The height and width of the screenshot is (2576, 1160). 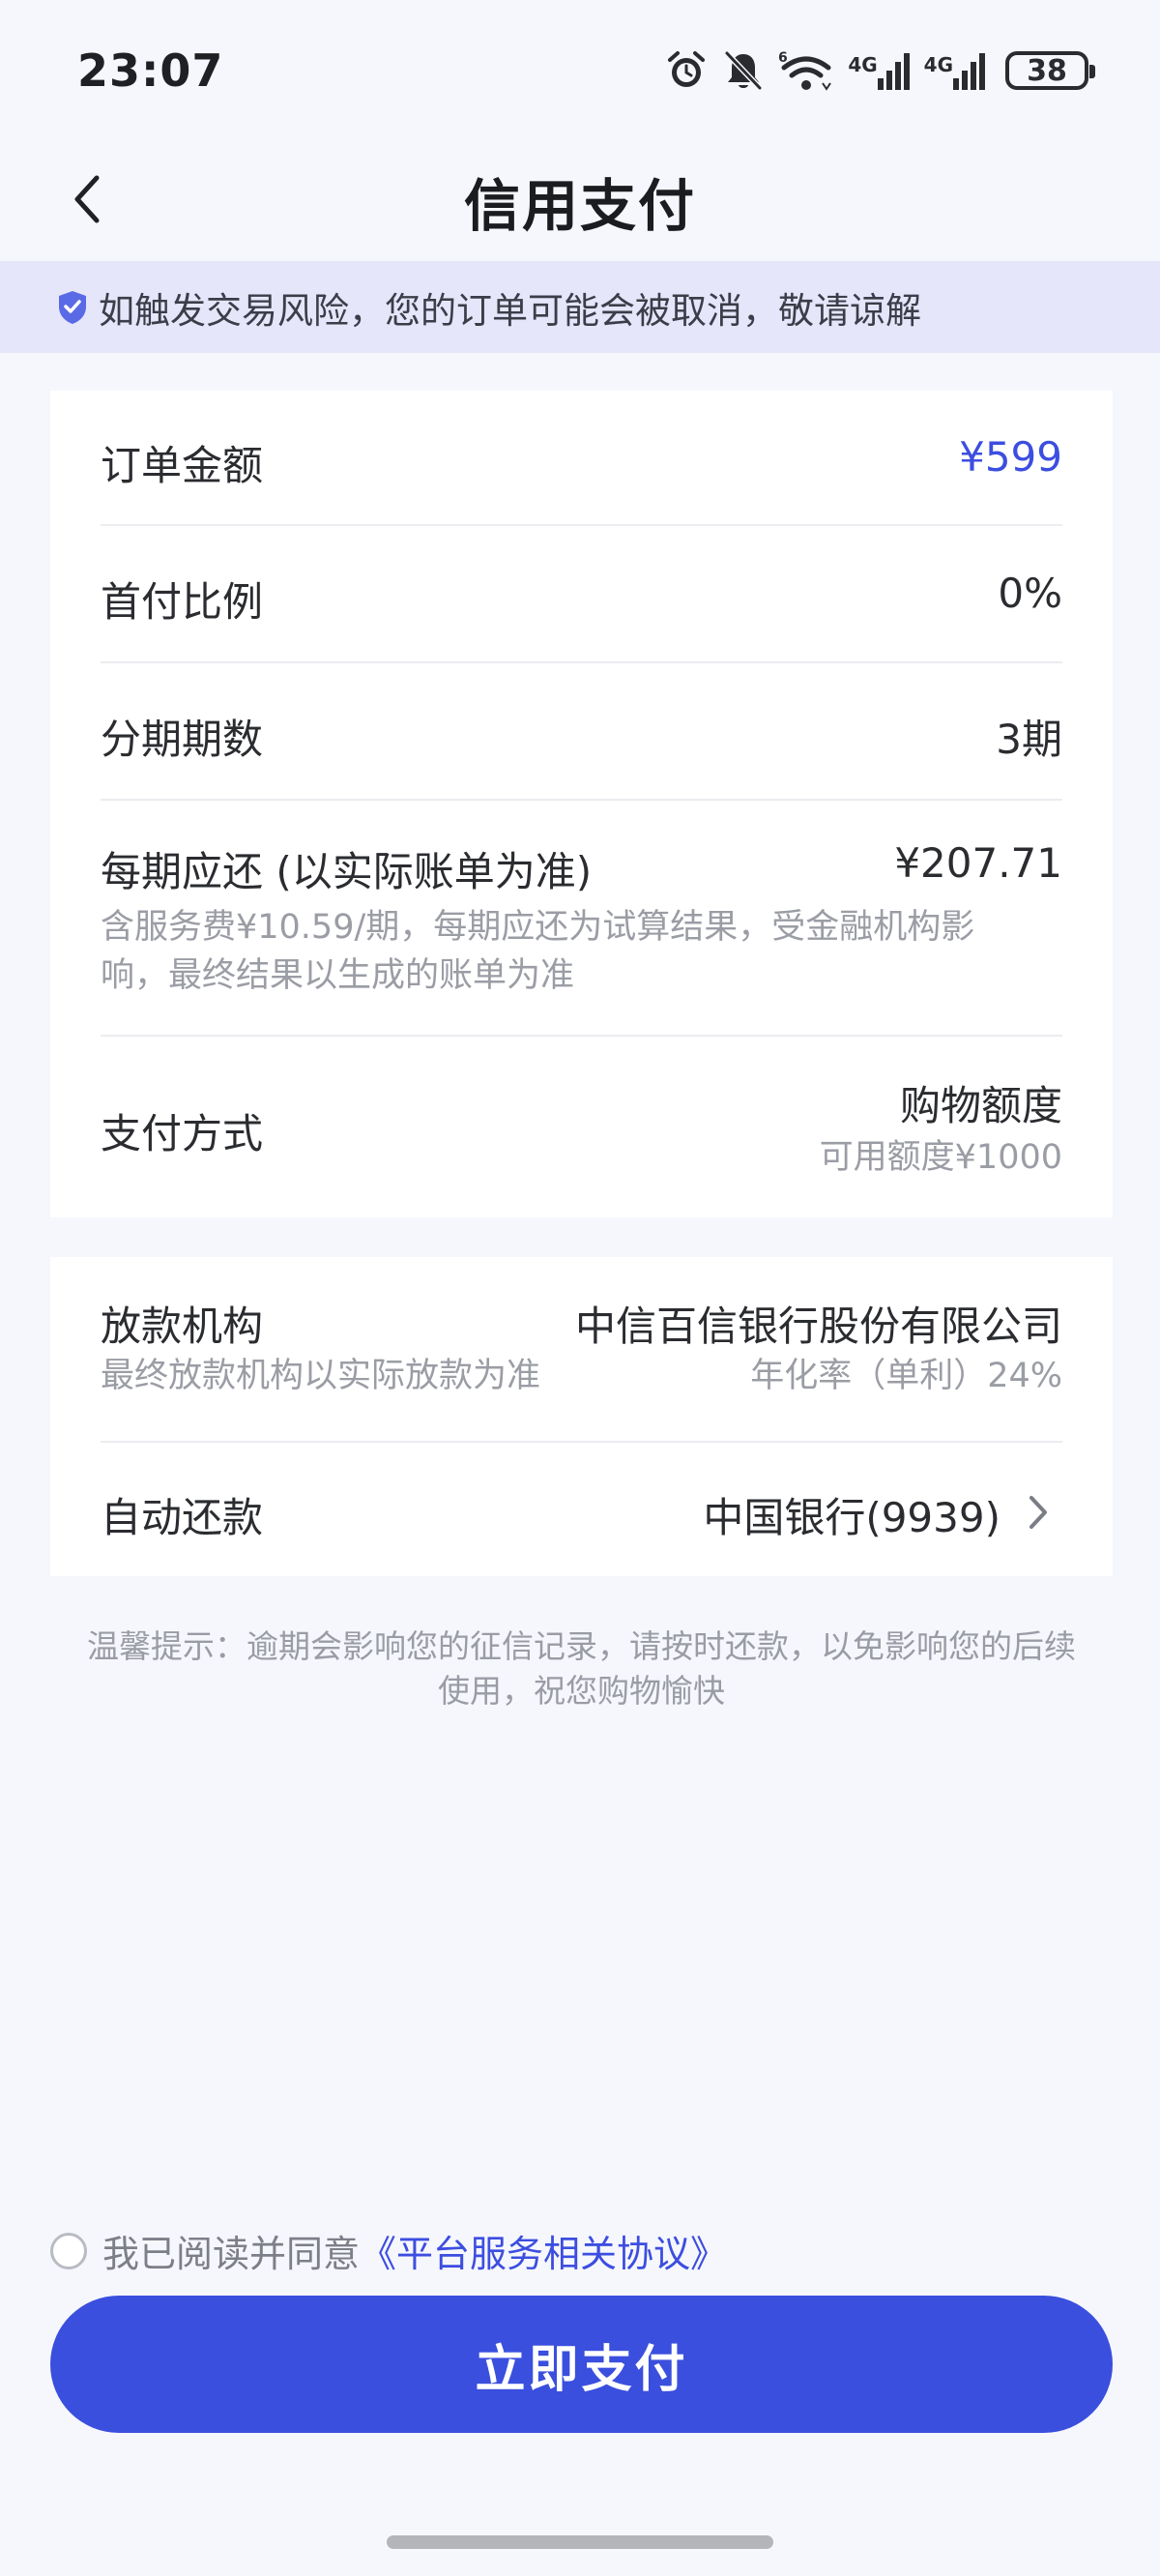 What do you see at coordinates (182, 1133) in the screenshot?
I see `pay-method-label: 支付方式` at bounding box center [182, 1133].